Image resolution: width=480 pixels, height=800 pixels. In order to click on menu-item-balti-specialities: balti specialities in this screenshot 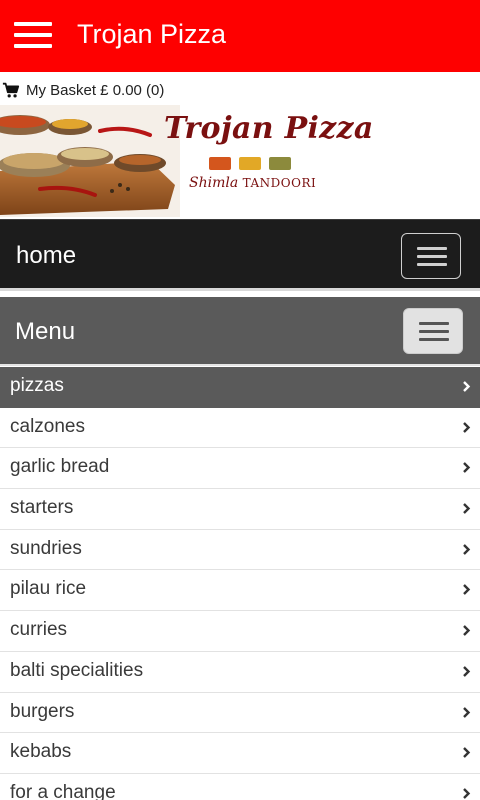, I will do `click(240, 672)`.